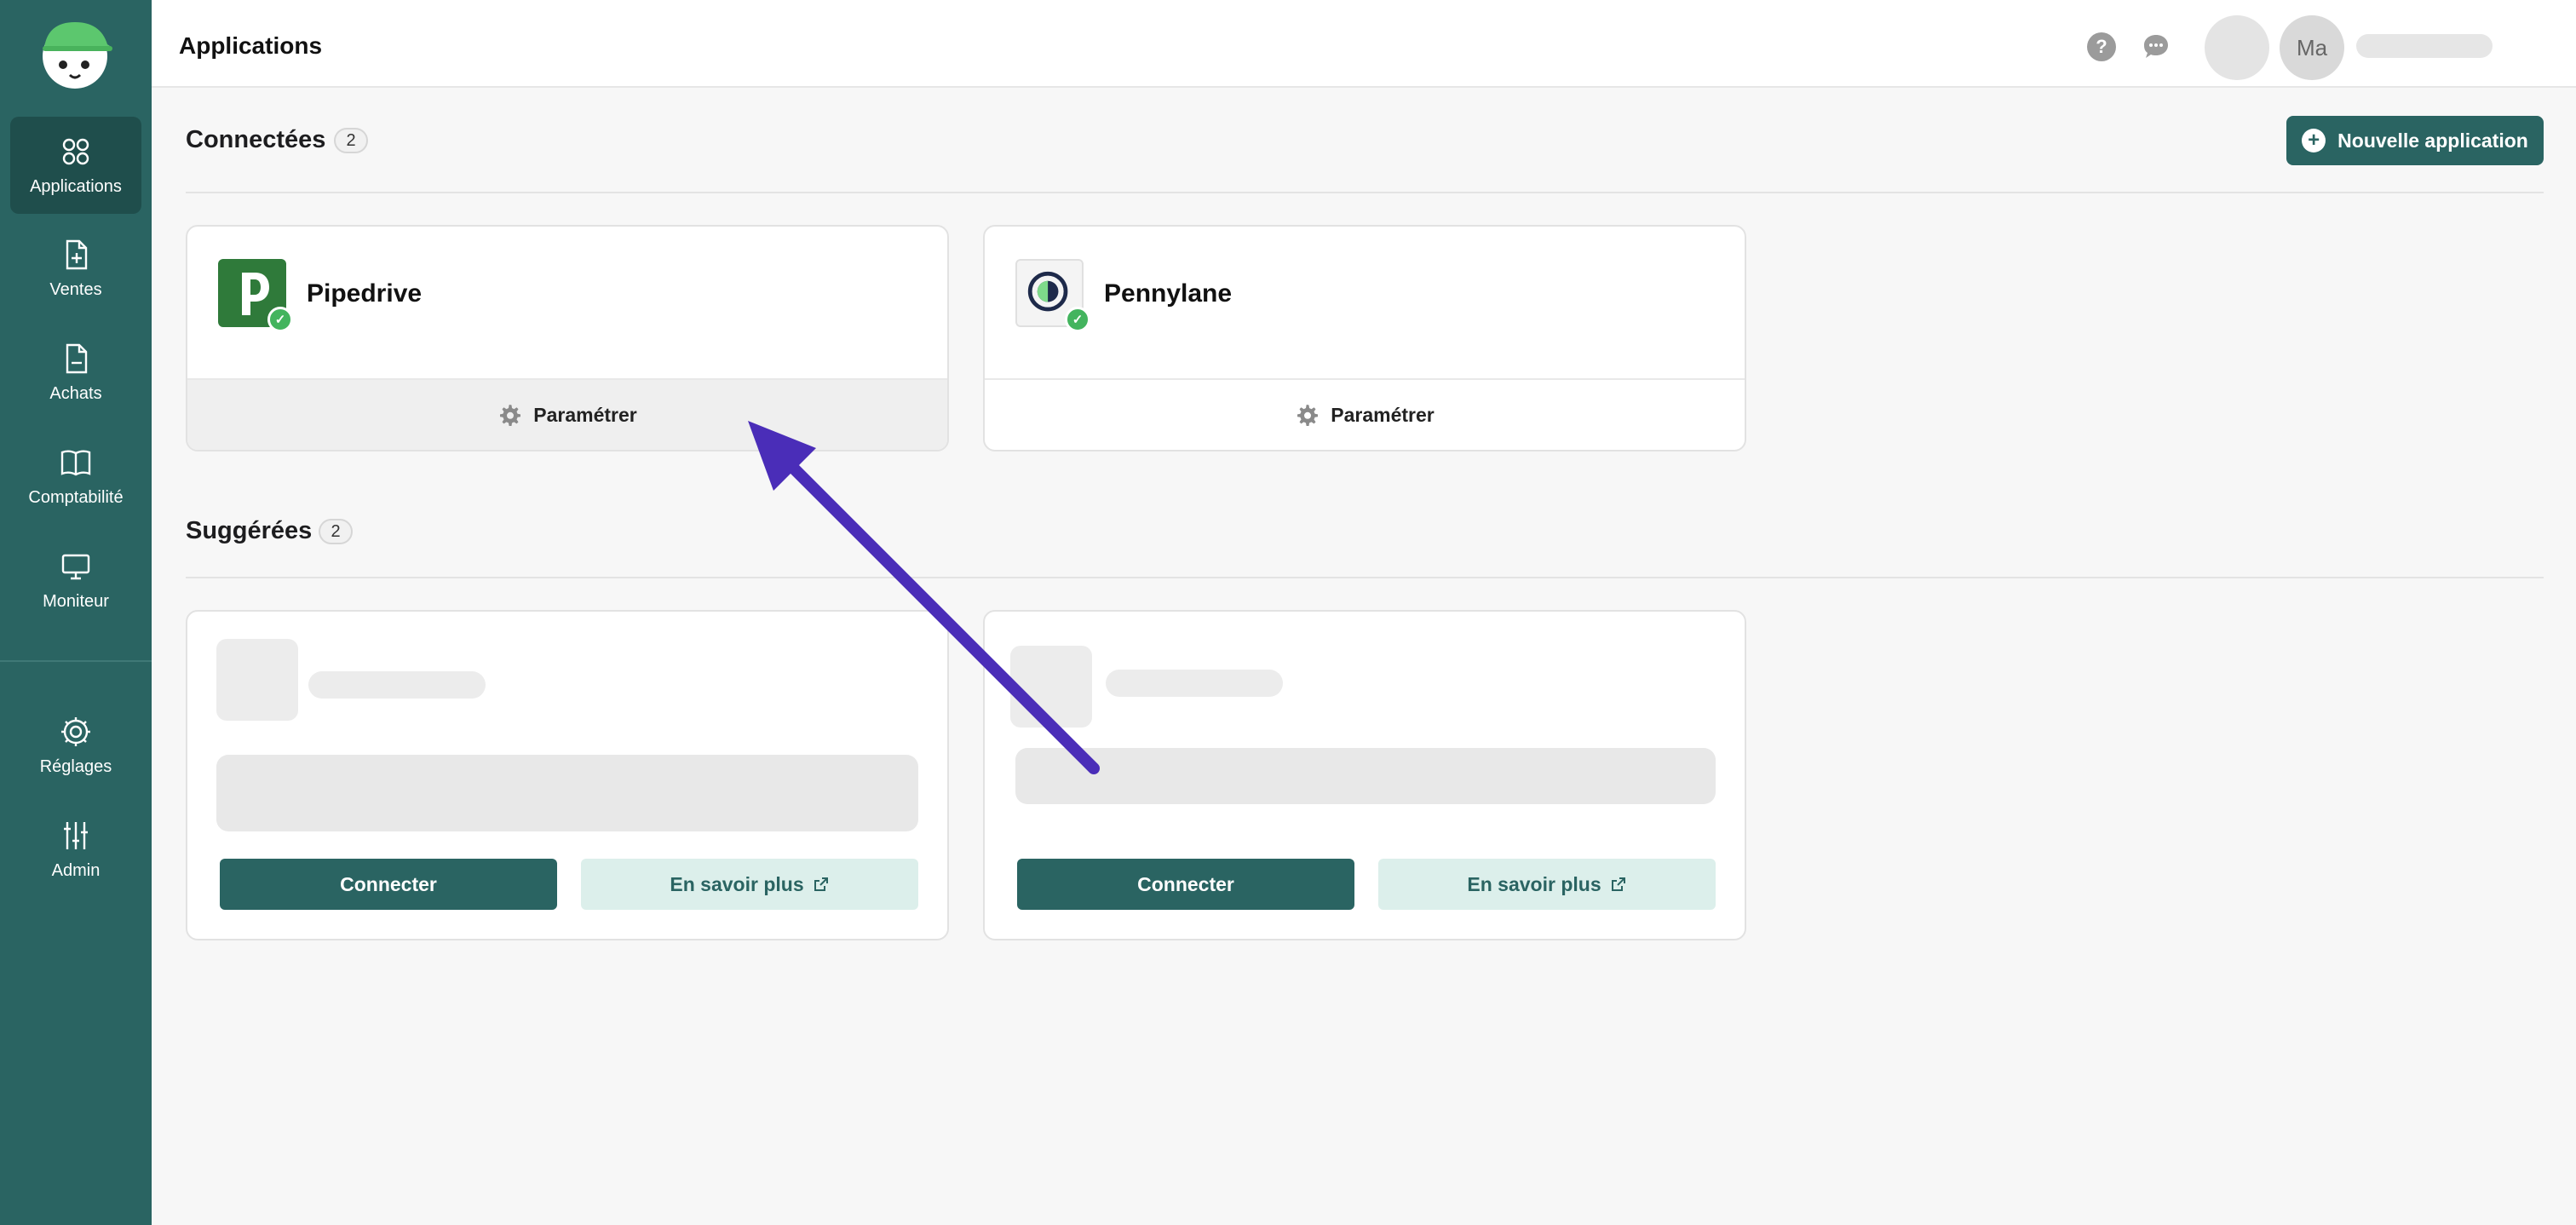  What do you see at coordinates (75, 151) in the screenshot?
I see `grid-icon` at bounding box center [75, 151].